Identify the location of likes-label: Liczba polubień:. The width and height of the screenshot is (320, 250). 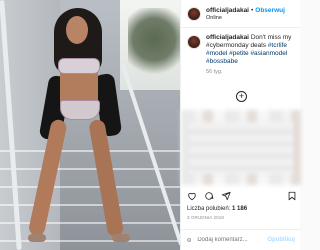
(209, 209).